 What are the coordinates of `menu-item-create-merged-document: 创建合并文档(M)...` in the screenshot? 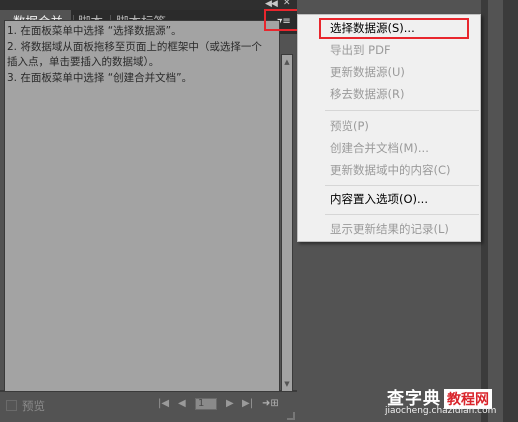 It's located at (379, 148).